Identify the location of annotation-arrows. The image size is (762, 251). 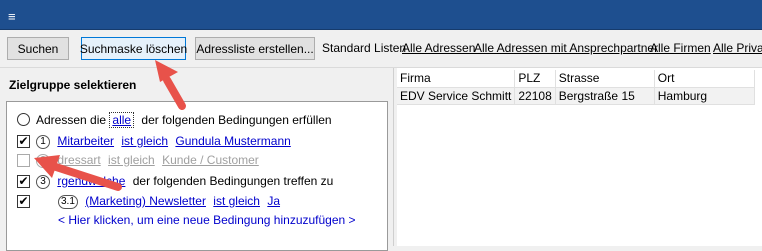
(110, 125).